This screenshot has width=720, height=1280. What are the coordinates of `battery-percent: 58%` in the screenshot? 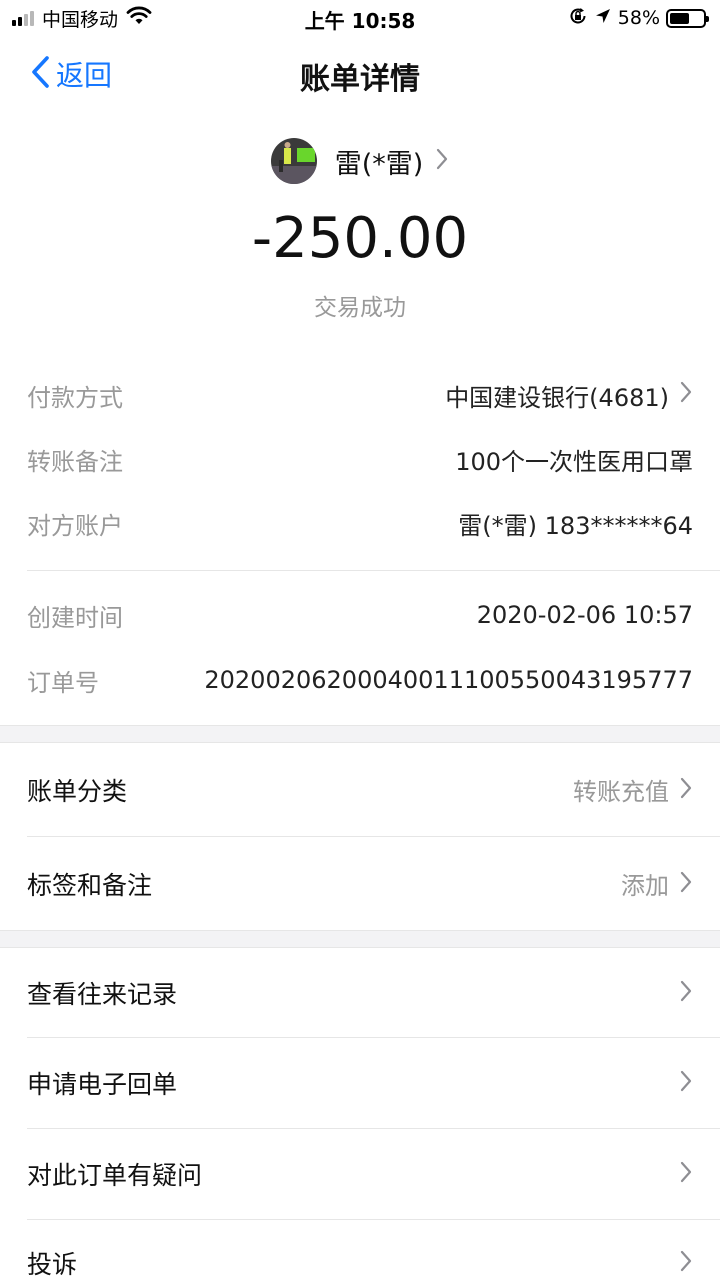 It's located at (638, 18).